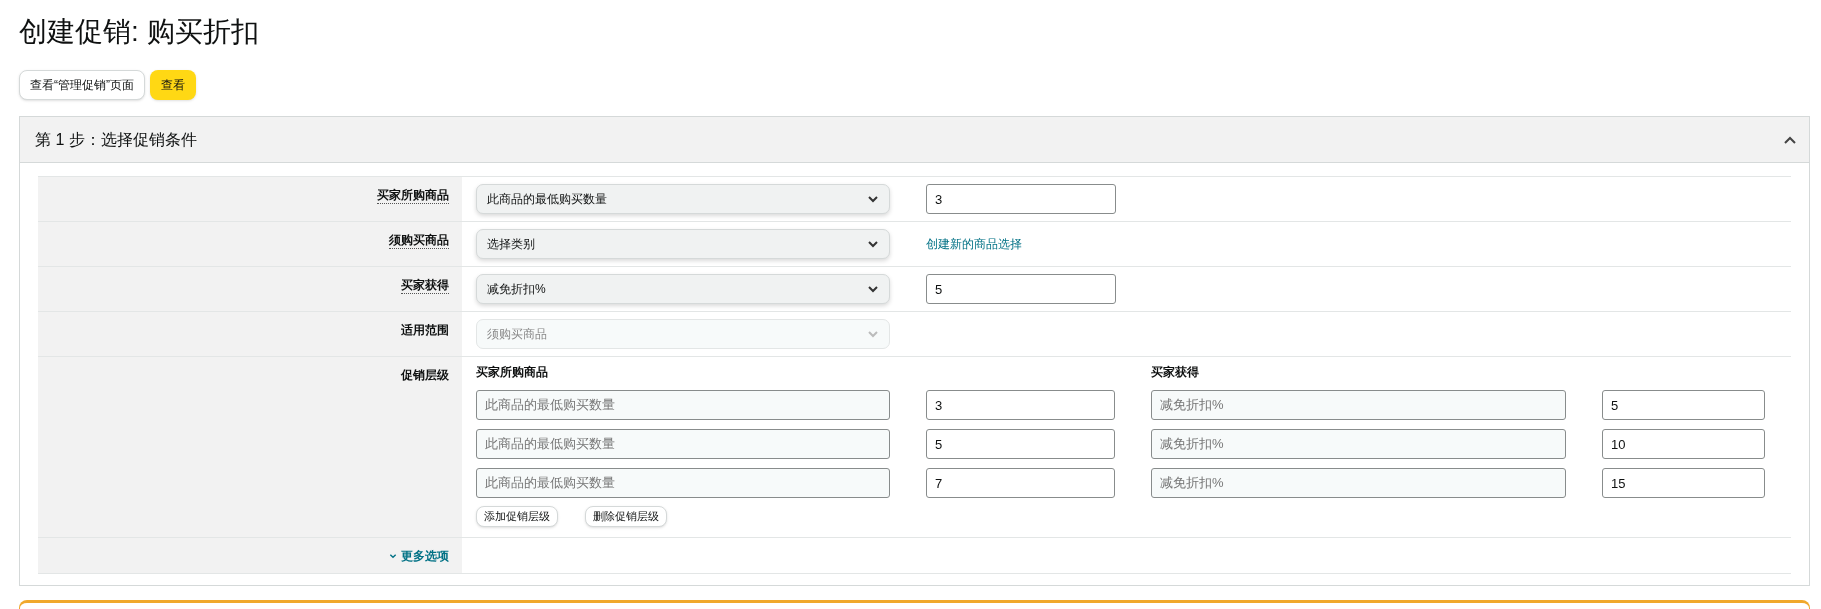  What do you see at coordinates (626, 516) in the screenshot?
I see `remove-tier-button: 删除促销层级` at bounding box center [626, 516].